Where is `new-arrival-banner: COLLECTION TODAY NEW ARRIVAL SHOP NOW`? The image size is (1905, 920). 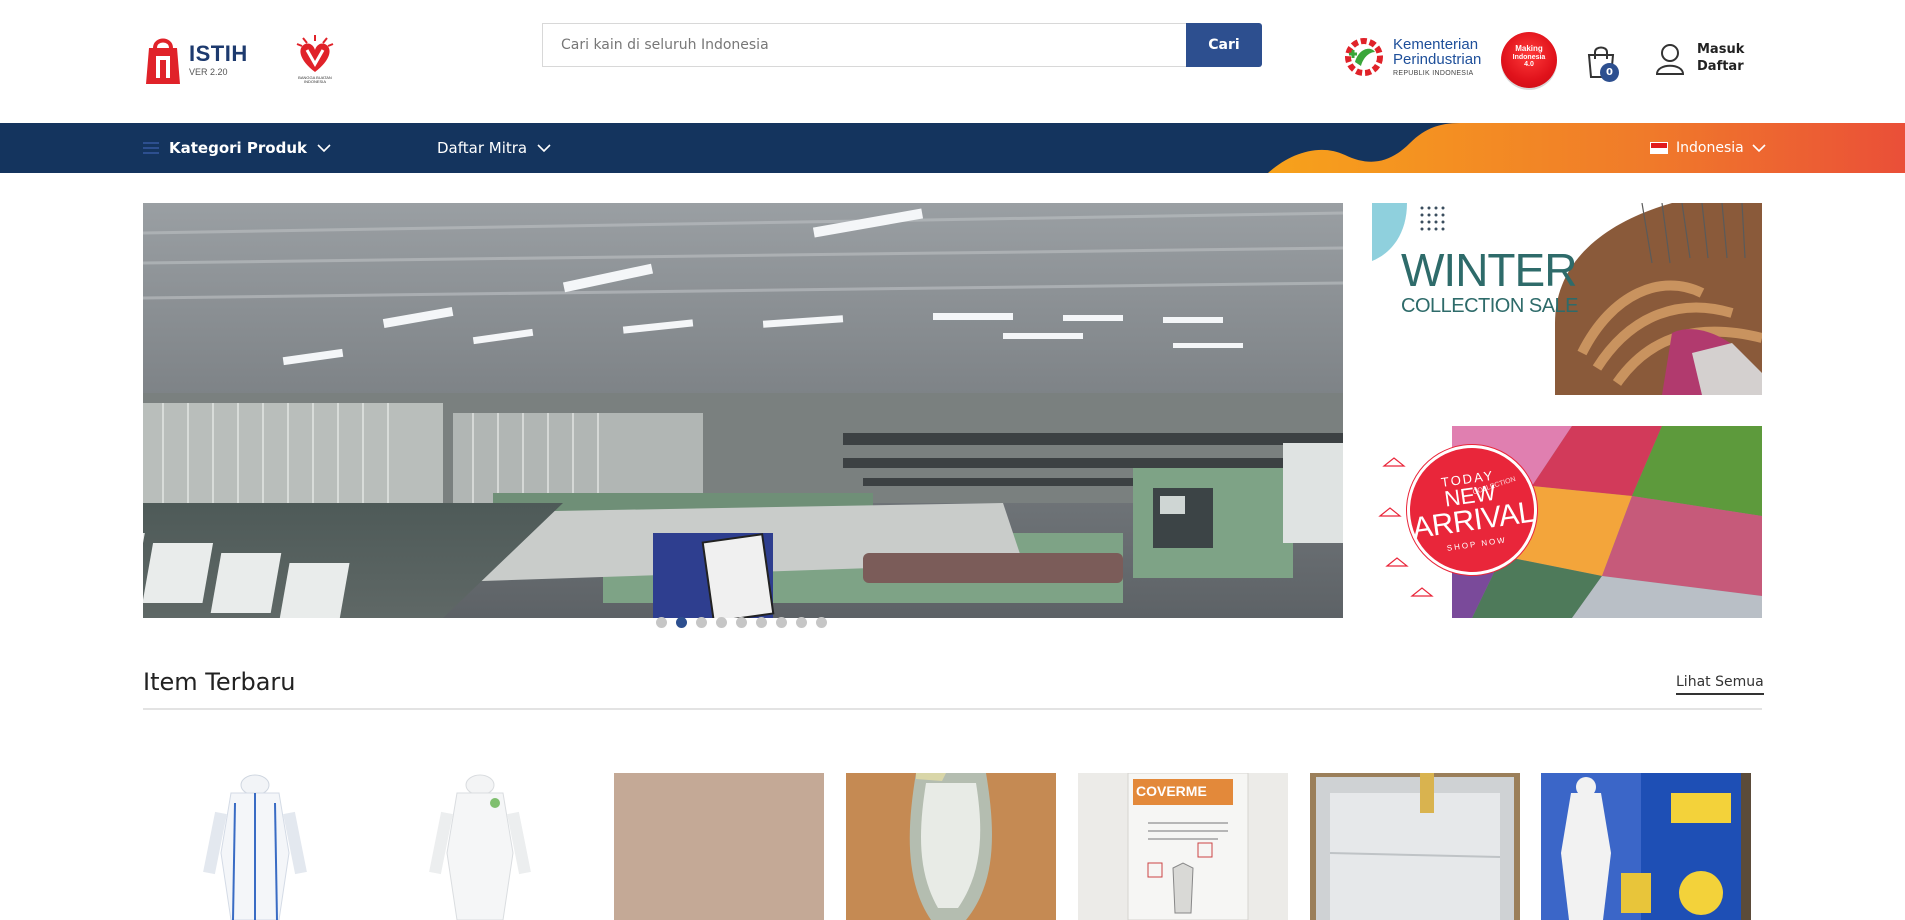 new-arrival-banner: COLLECTION TODAY NEW ARRIVAL SHOP NOW is located at coordinates (1567, 522).